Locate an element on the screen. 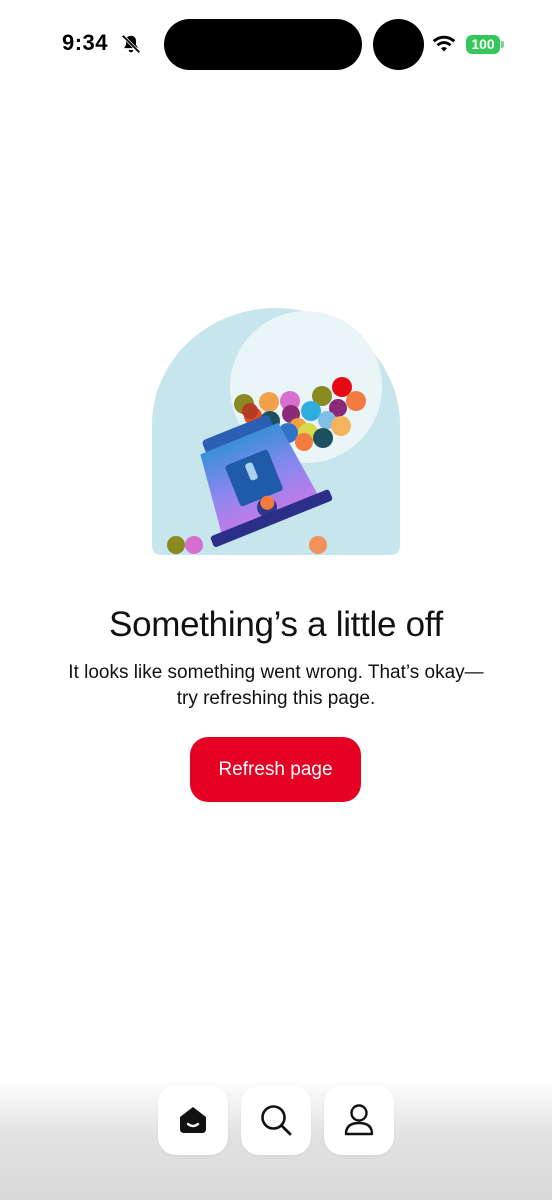 The height and width of the screenshot is (1200, 552). bottom-nav is located at coordinates (276, 1120).